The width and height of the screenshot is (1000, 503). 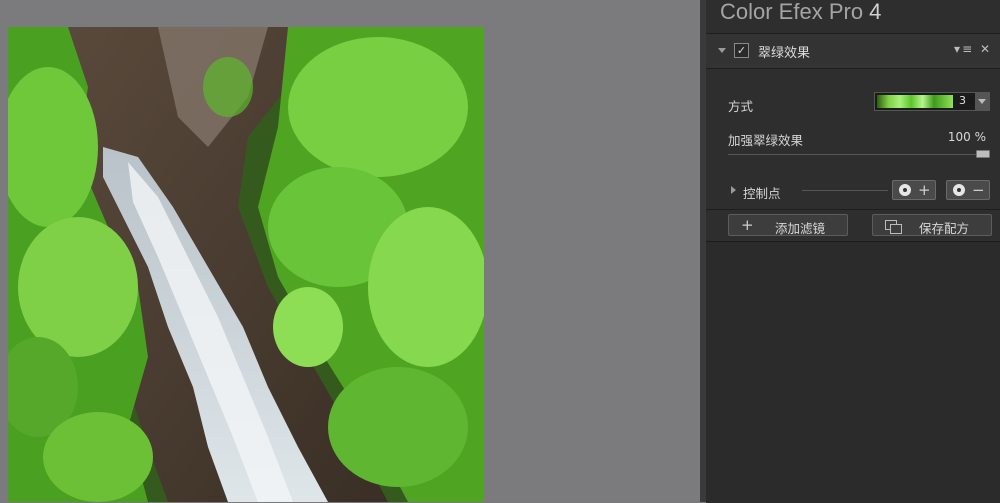 What do you see at coordinates (722, 50) in the screenshot?
I see `collapse-arrow-icon` at bounding box center [722, 50].